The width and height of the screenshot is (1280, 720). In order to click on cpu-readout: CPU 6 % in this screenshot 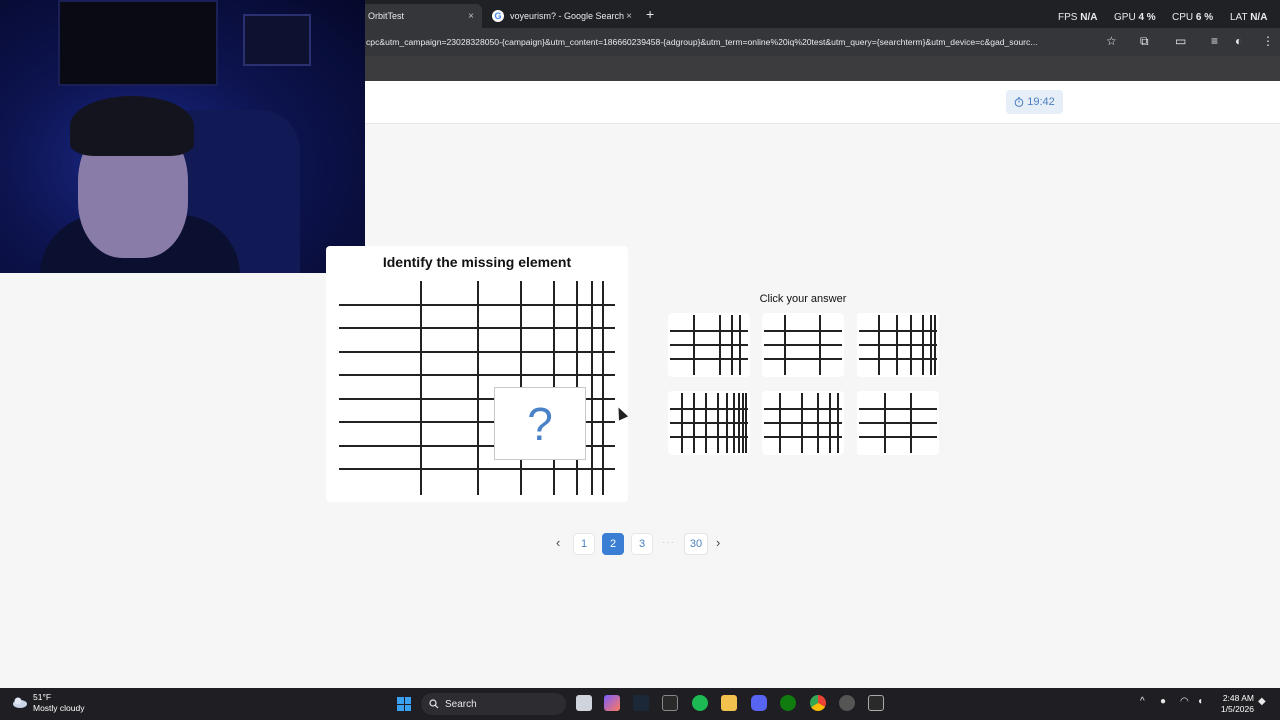, I will do `click(1192, 17)`.